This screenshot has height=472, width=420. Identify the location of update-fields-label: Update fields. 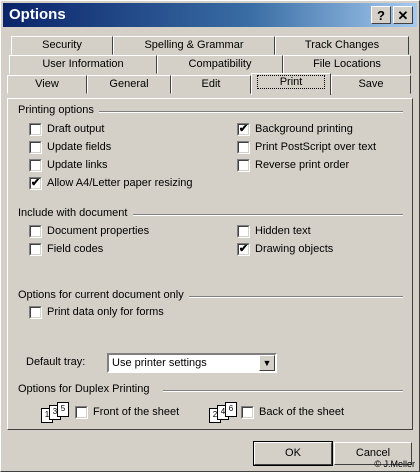
(79, 147).